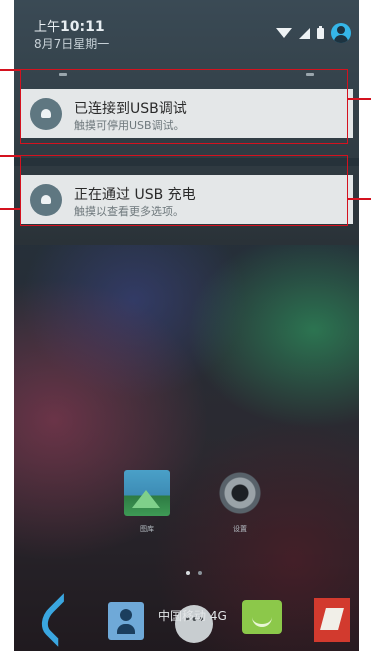 Image resolution: width=371 pixels, height=651 pixels. I want to click on contacts-icon, so click(126, 621).